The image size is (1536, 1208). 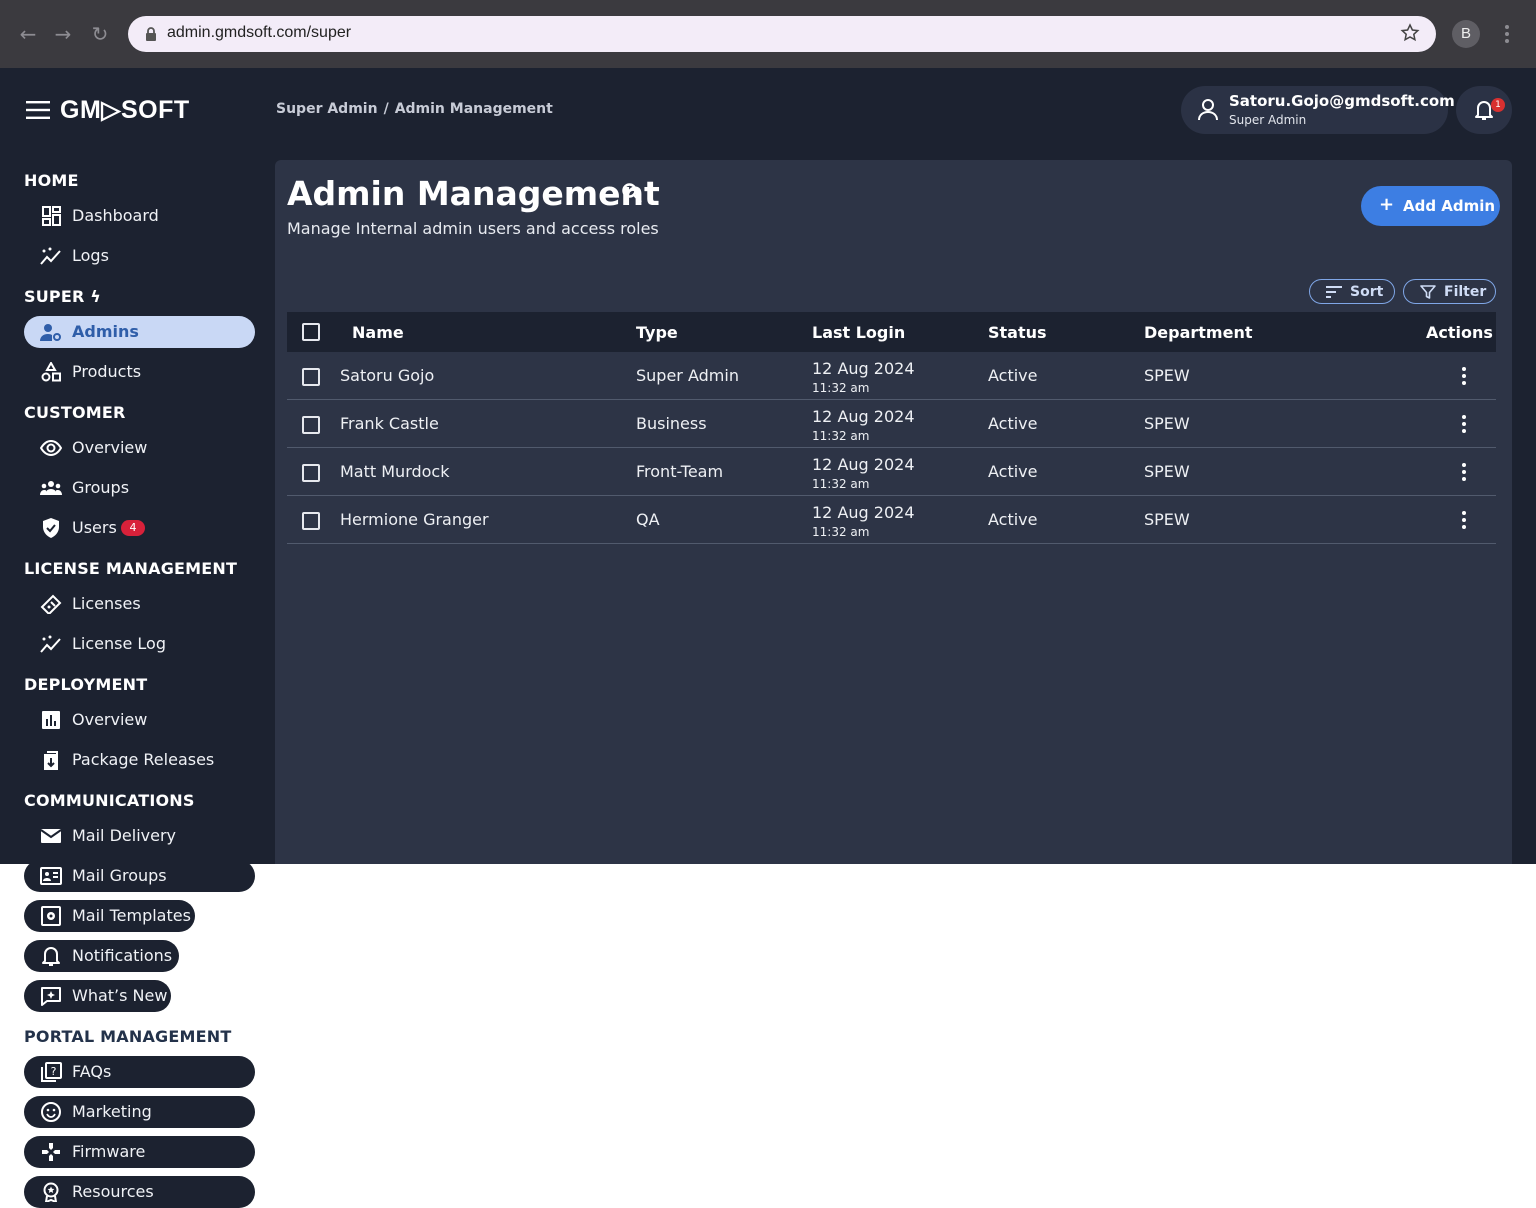 What do you see at coordinates (125, 110) in the screenshot?
I see `gmdsoft-logo: GM▷SOFT` at bounding box center [125, 110].